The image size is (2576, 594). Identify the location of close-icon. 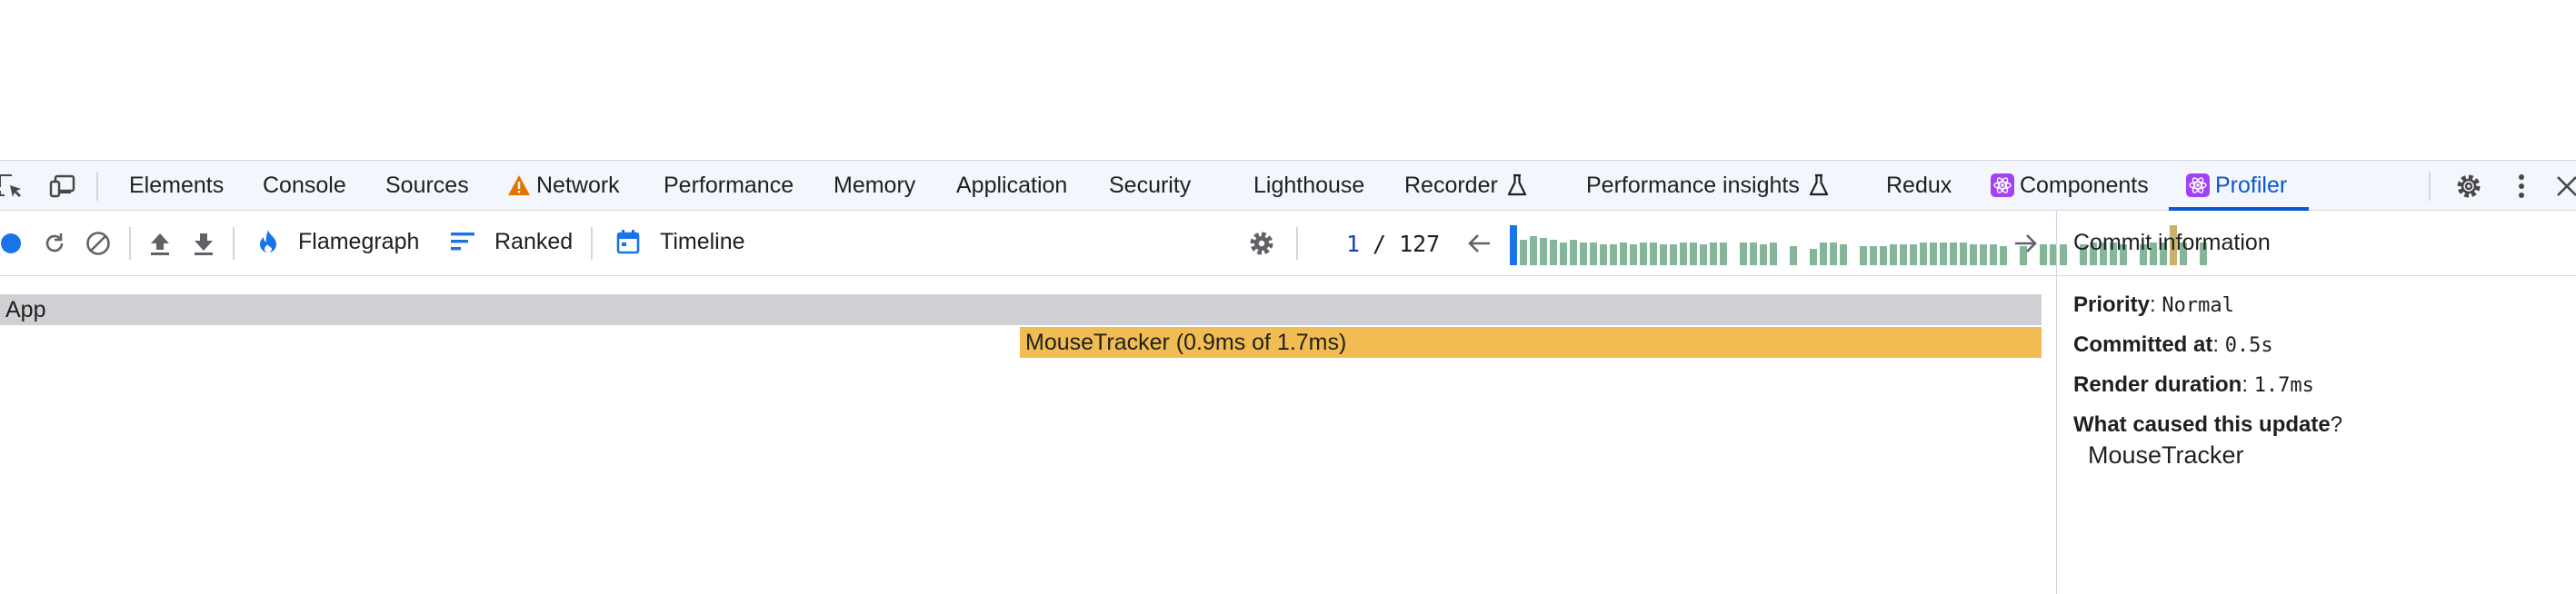
(2564, 186).